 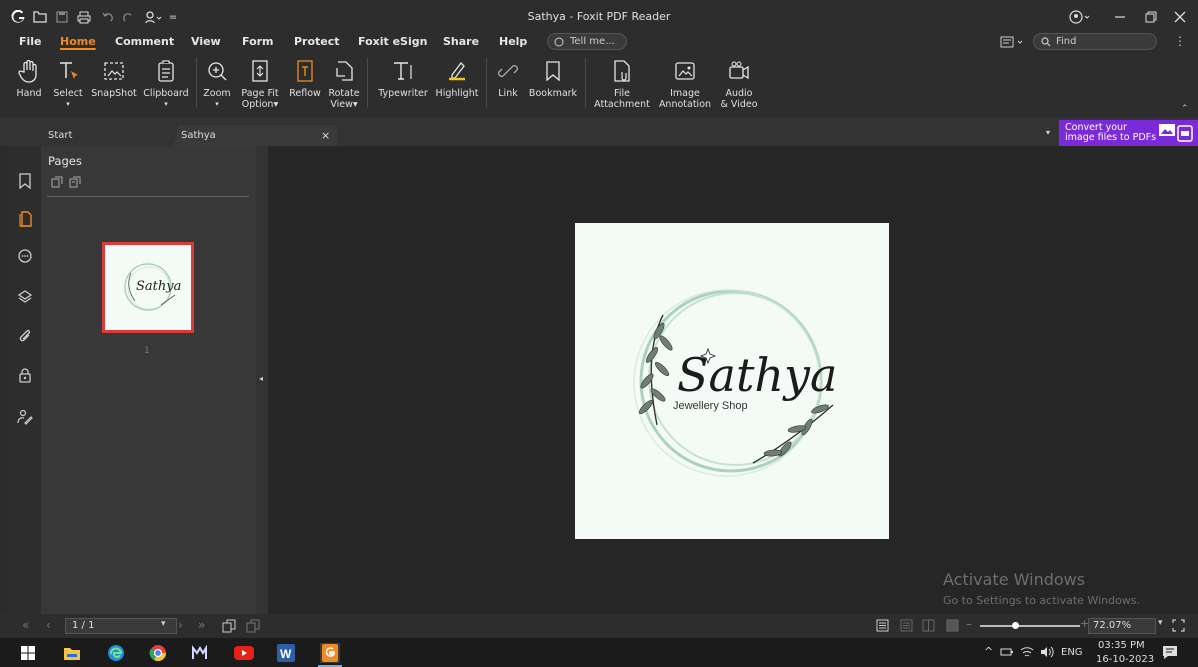 What do you see at coordinates (403, 93) in the screenshot?
I see `typewriter-label: Typewriter` at bounding box center [403, 93].